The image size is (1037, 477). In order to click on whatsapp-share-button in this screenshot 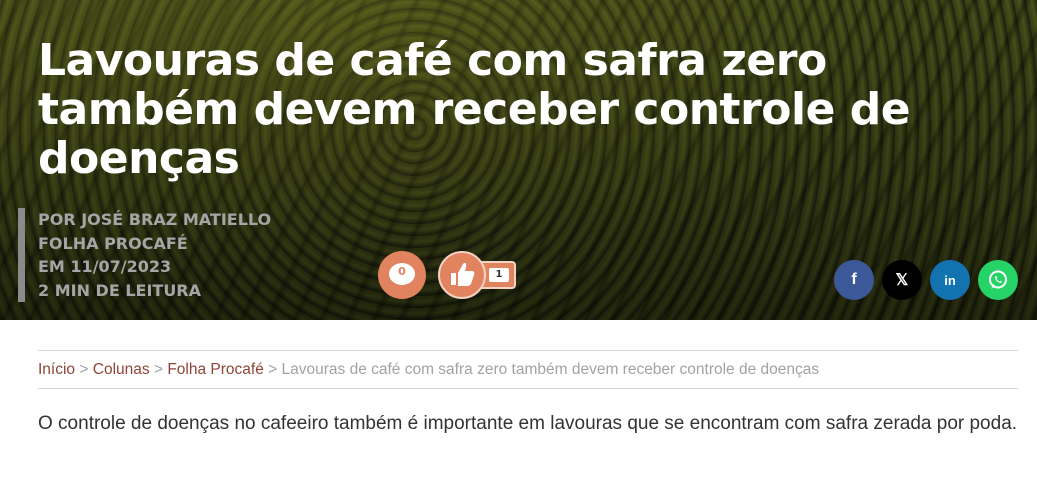, I will do `click(998, 280)`.